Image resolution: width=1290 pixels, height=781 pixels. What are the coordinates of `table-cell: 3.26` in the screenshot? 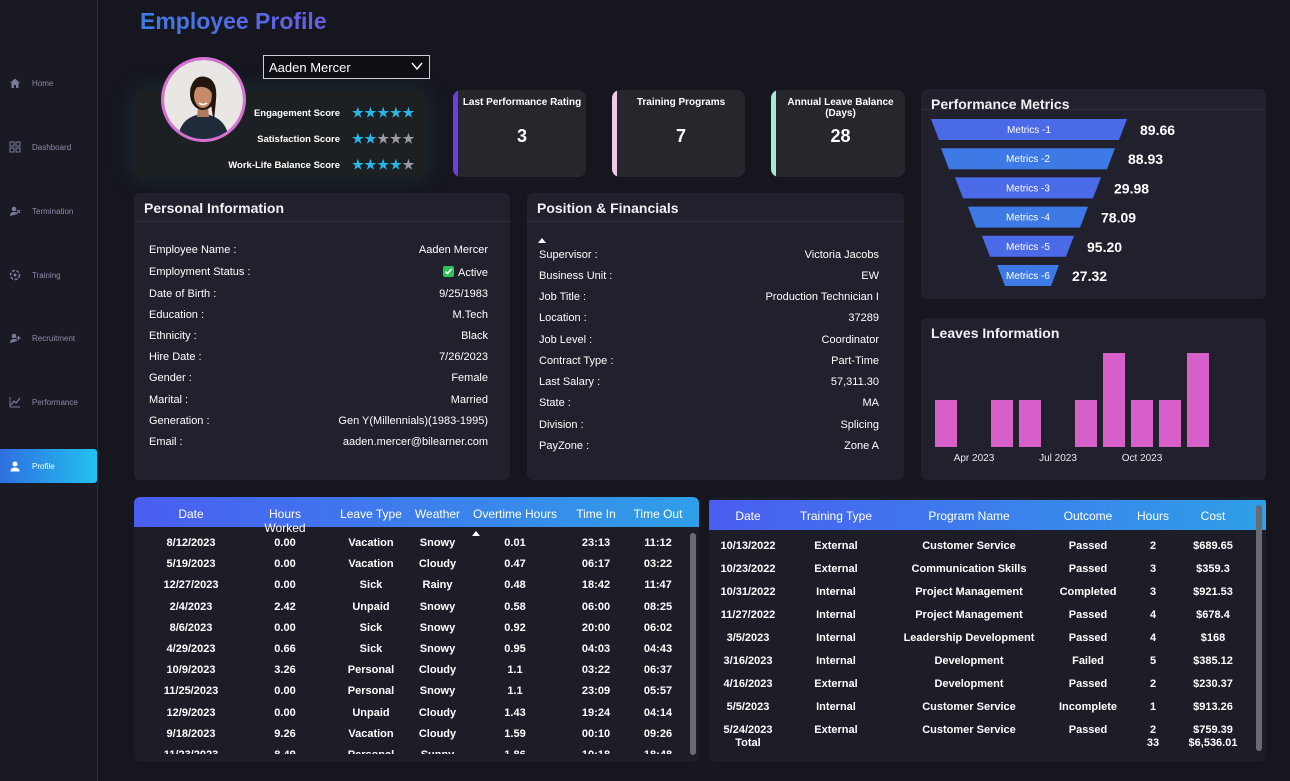 It's located at (285, 670).